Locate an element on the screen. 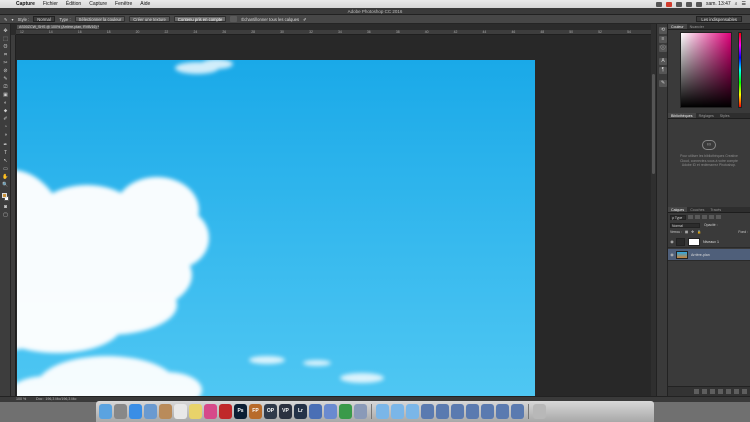 The height and width of the screenshot is (422, 750). eraser-tool-icon: ⬥ is located at coordinates (5, 111).